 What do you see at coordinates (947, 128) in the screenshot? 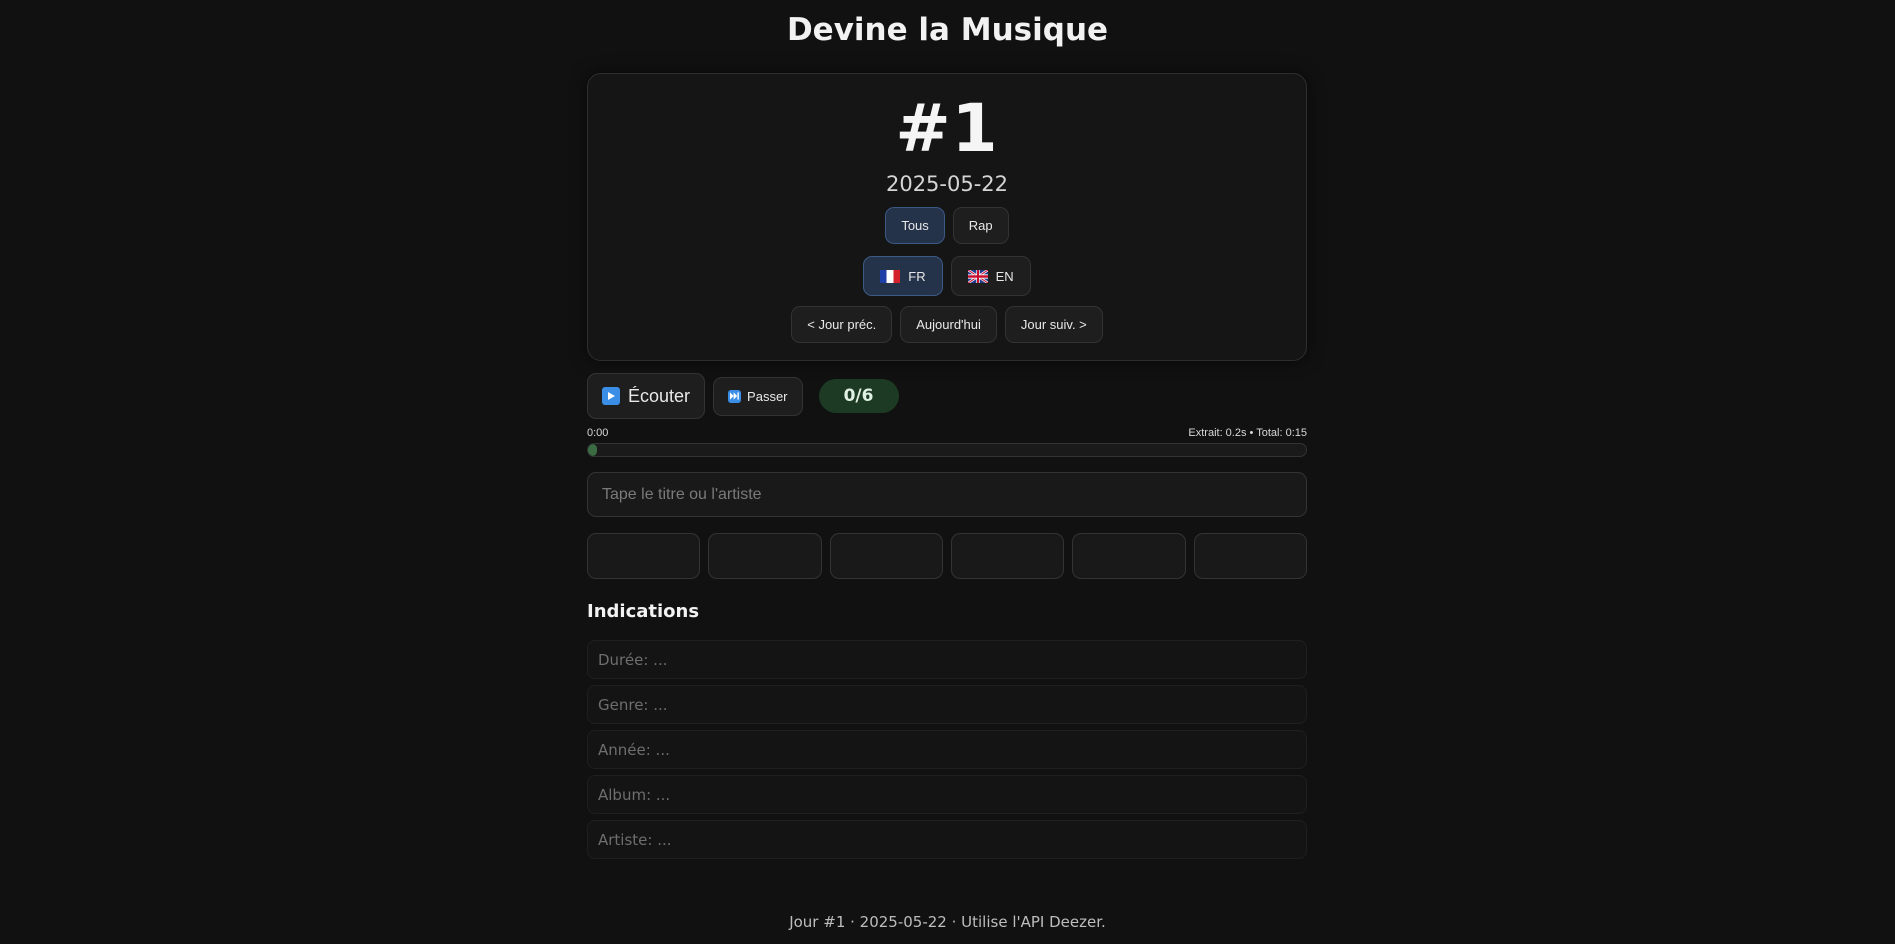
I see `day-number: #1` at bounding box center [947, 128].